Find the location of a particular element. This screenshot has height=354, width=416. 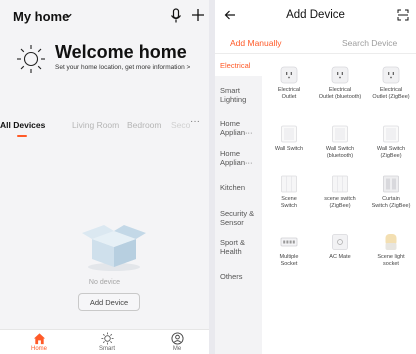

tab-living-room: Living Room is located at coordinates (95, 125).